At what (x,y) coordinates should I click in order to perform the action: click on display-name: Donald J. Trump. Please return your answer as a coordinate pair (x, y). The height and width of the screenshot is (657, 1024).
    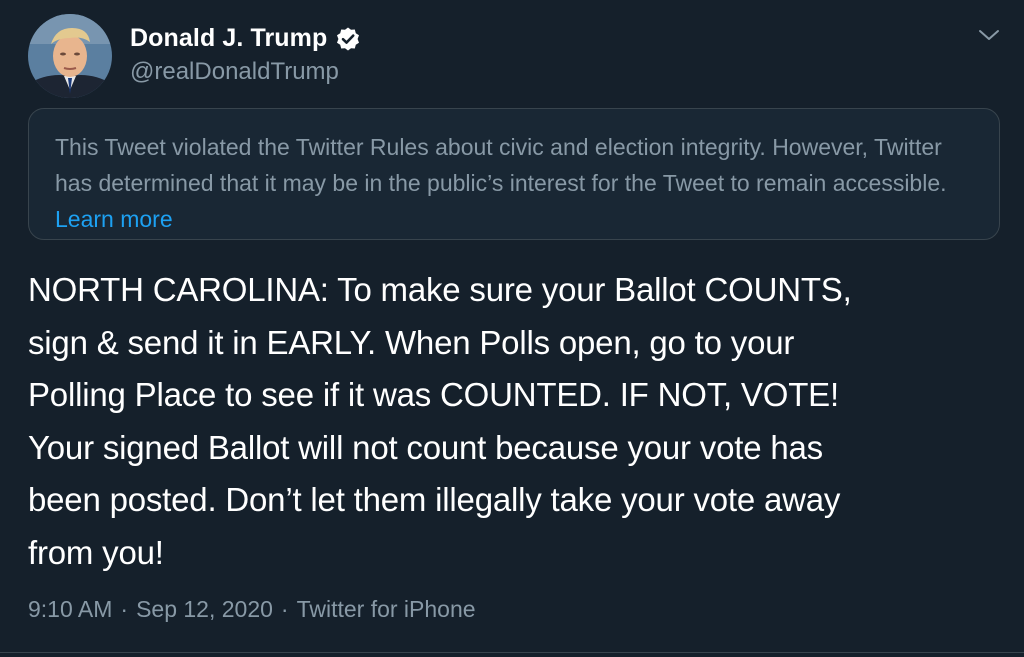
    Looking at the image, I should click on (228, 38).